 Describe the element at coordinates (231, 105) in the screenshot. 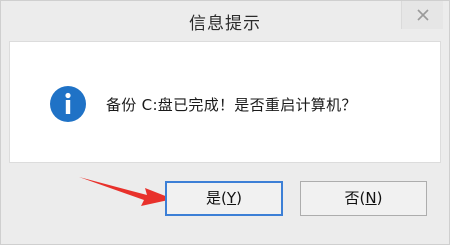

I see `dialog-message: 备份 C:盘已完成！是否重启计算机？` at that location.